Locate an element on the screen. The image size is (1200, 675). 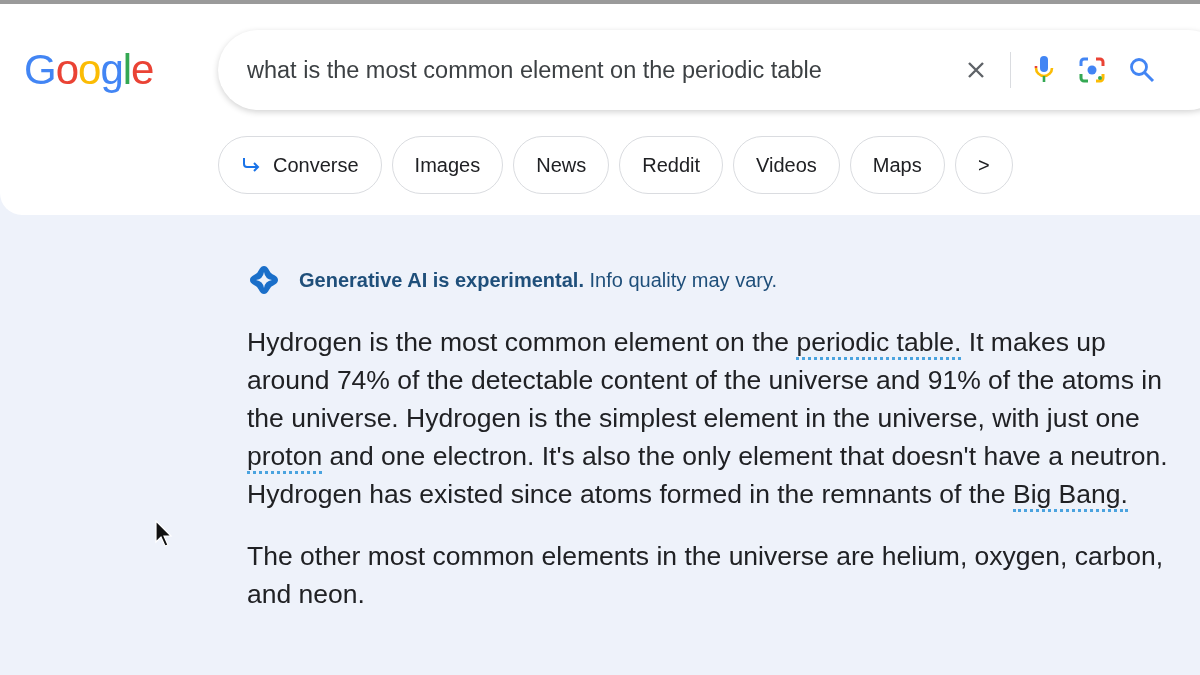
glossary-link: periodic table. is located at coordinates (879, 343).